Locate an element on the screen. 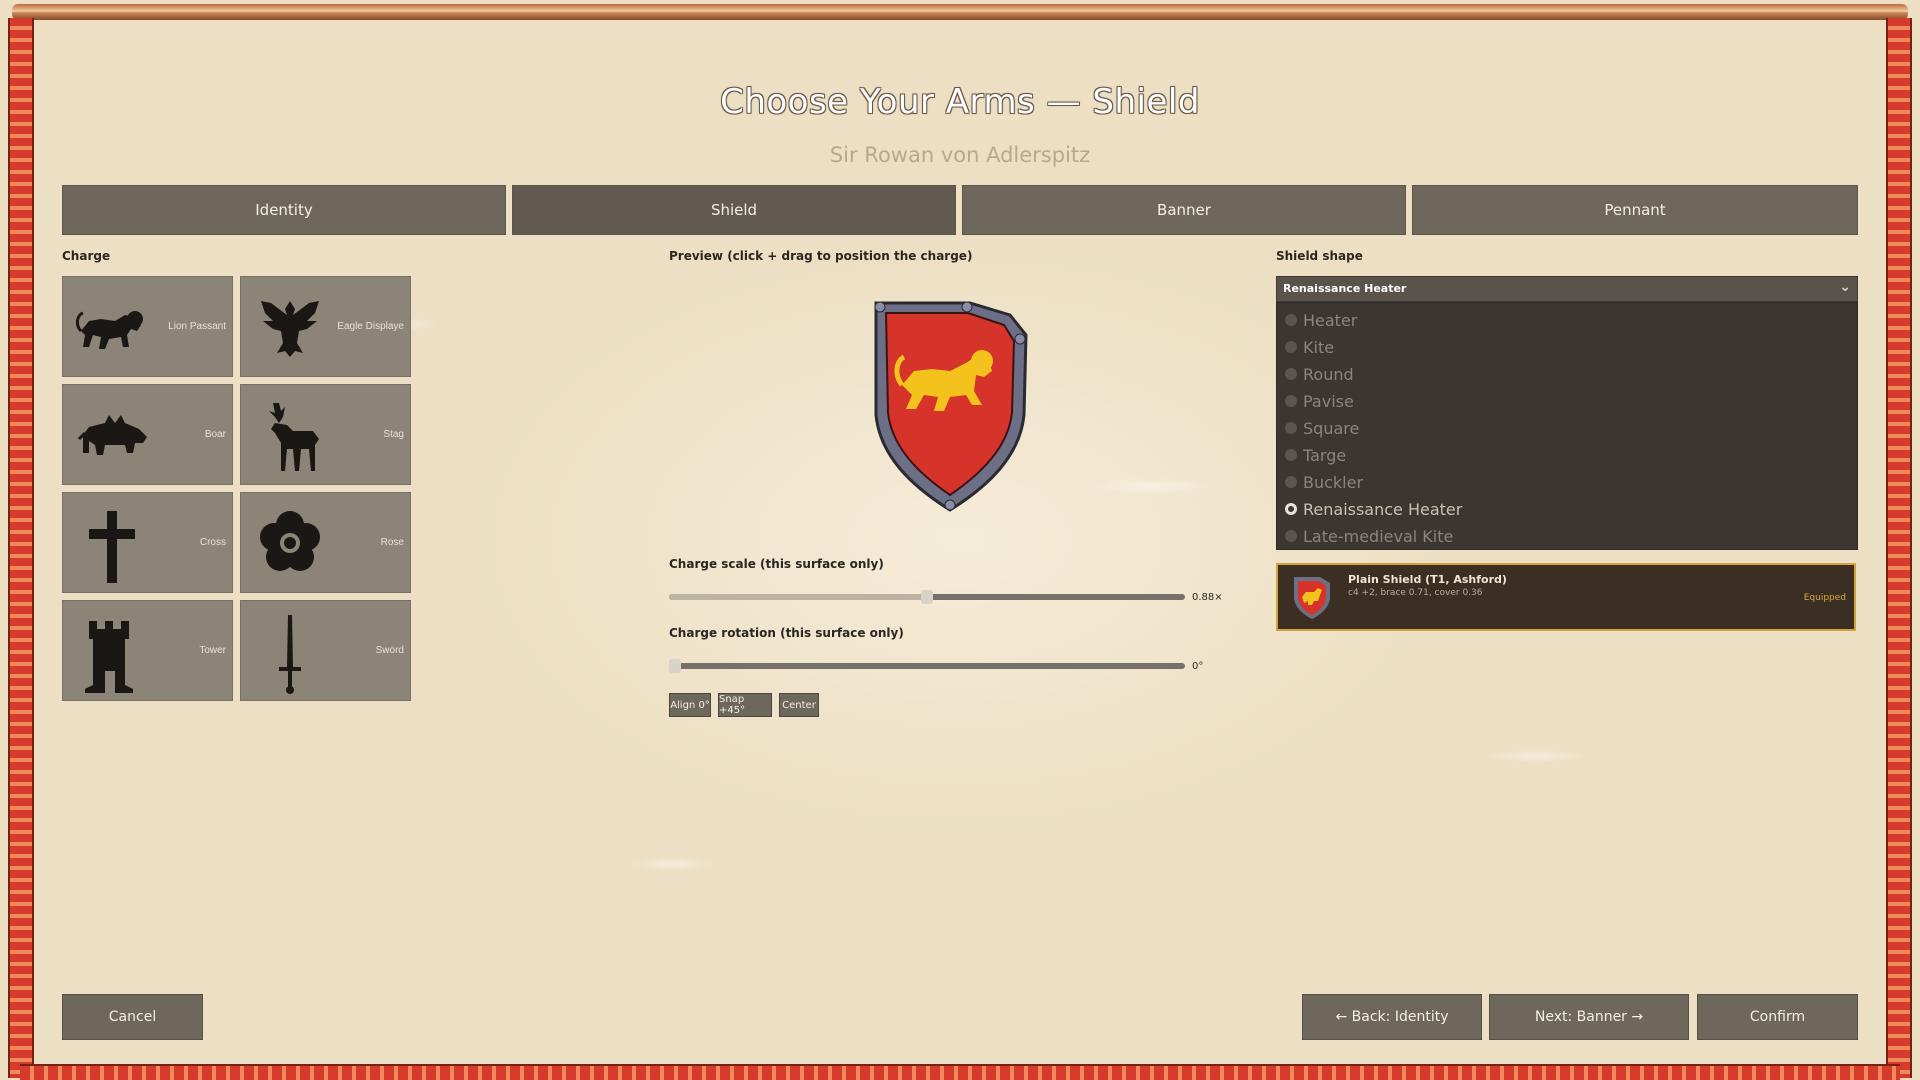 The image size is (1920, 1080). next-banner-button: Next: Banner → is located at coordinates (1589, 1017).